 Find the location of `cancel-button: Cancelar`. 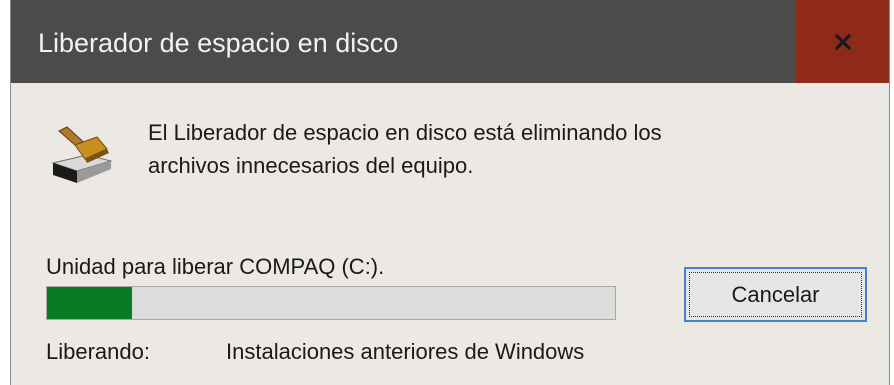

cancel-button: Cancelar is located at coordinates (775, 294).